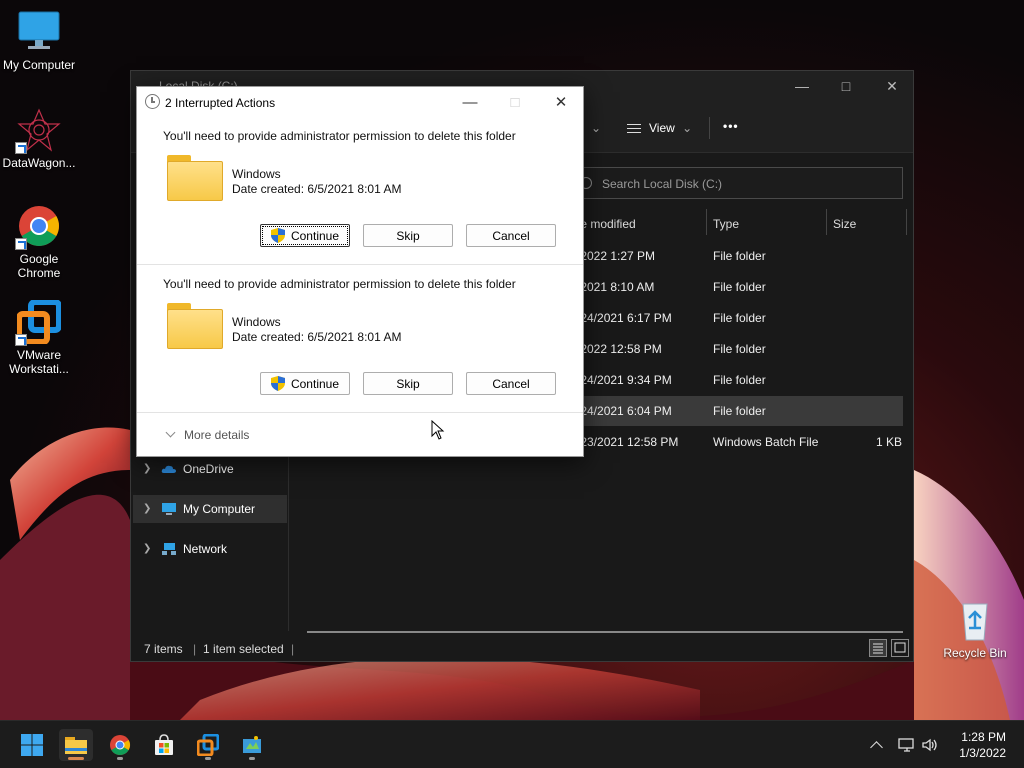 The image size is (1024, 768). Describe the element at coordinates (889, 442) in the screenshot. I see `cell-size: 1 KB` at that location.